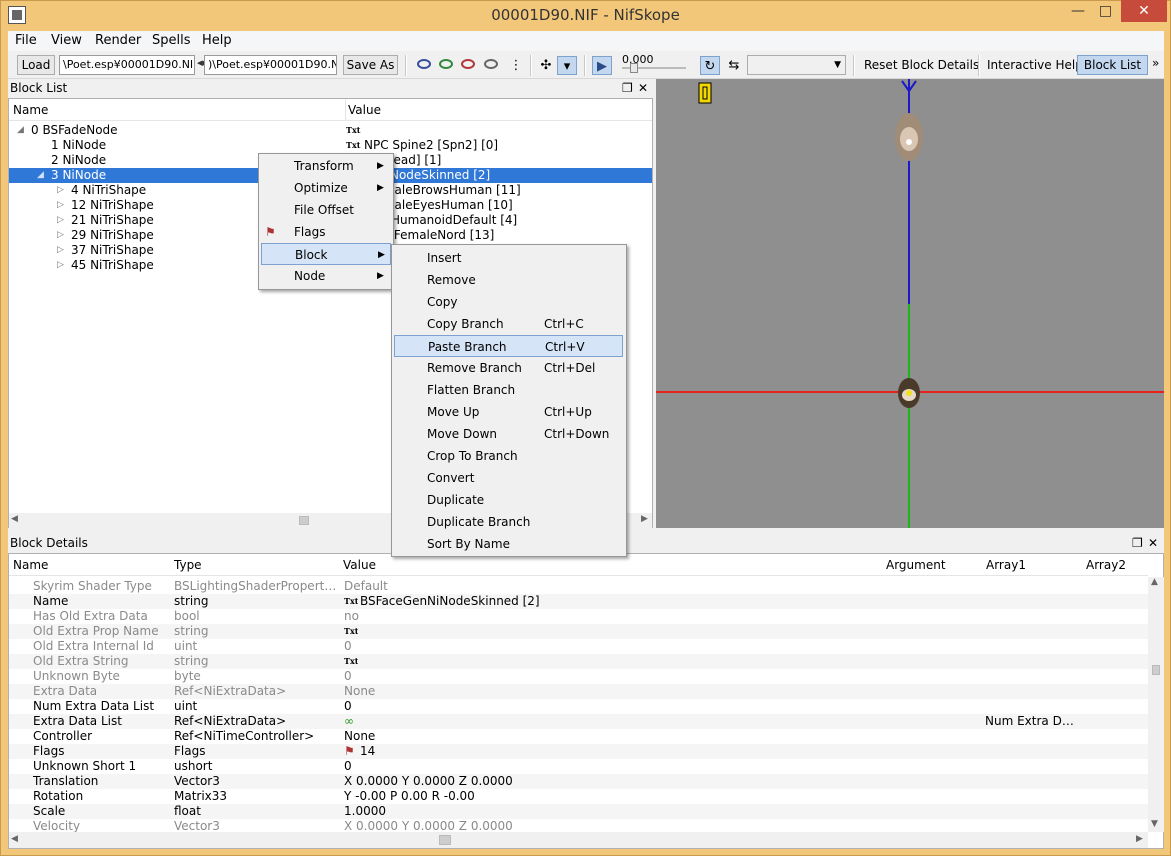 The width and height of the screenshot is (1171, 856). I want to click on context-menu-item: Optimize ▶, so click(326, 188).